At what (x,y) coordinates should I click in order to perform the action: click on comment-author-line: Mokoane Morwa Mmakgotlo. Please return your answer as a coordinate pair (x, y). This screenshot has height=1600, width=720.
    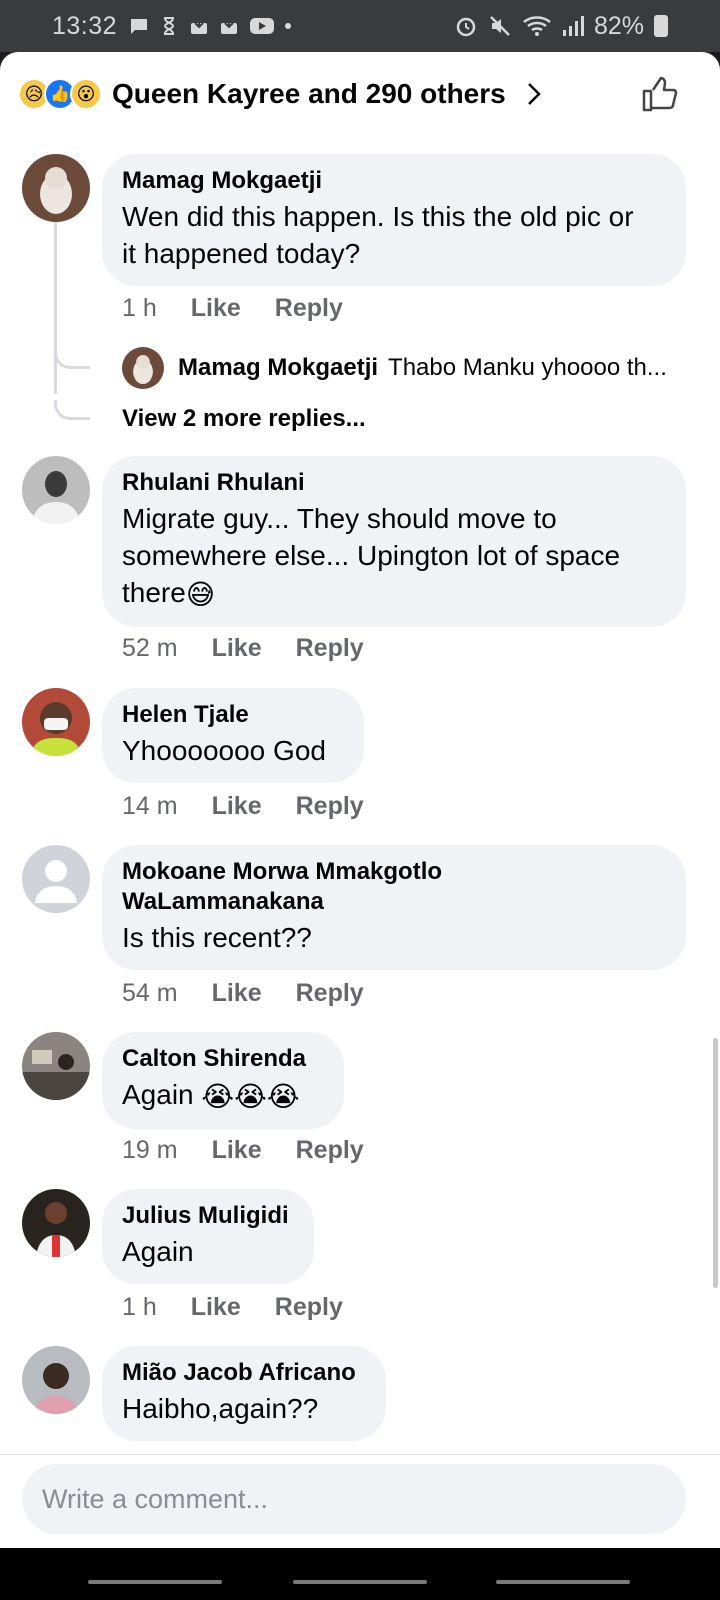
    Looking at the image, I should click on (282, 871).